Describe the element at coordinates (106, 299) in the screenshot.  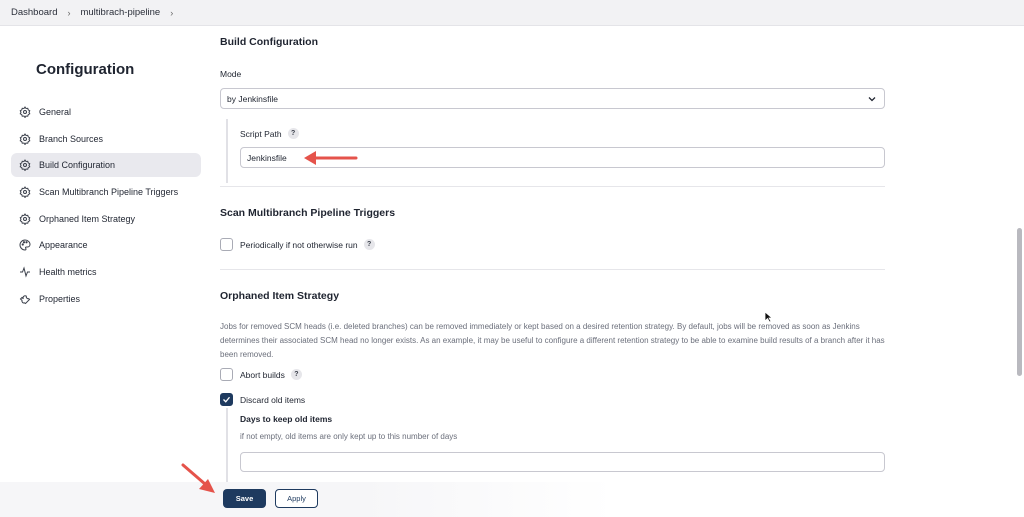
I see `sidebar-item-properties: Properties` at that location.